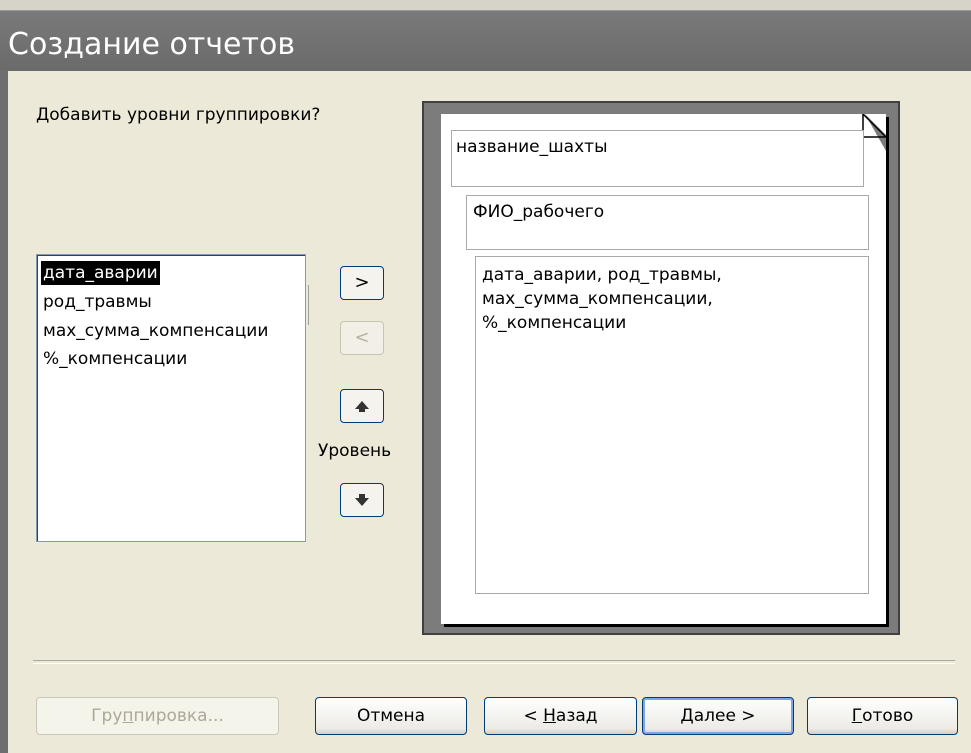 The width and height of the screenshot is (971, 753). I want to click on title-bar: Создание отчетов, so click(485, 40).